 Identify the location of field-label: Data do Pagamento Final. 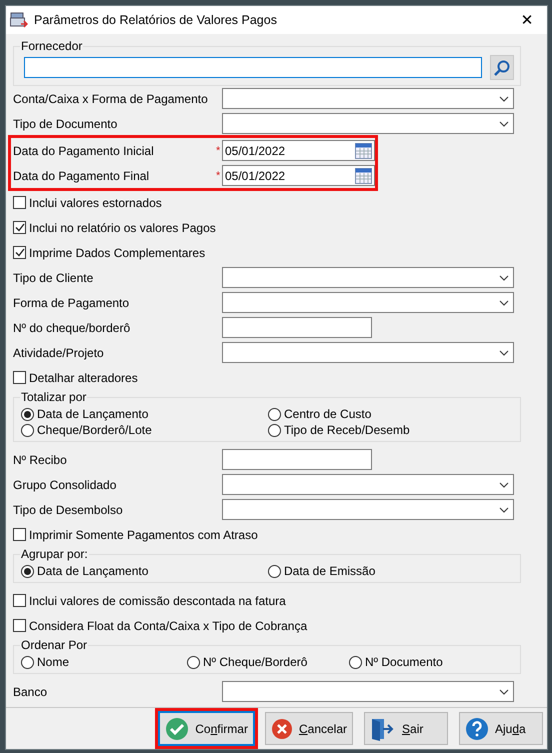
(81, 175).